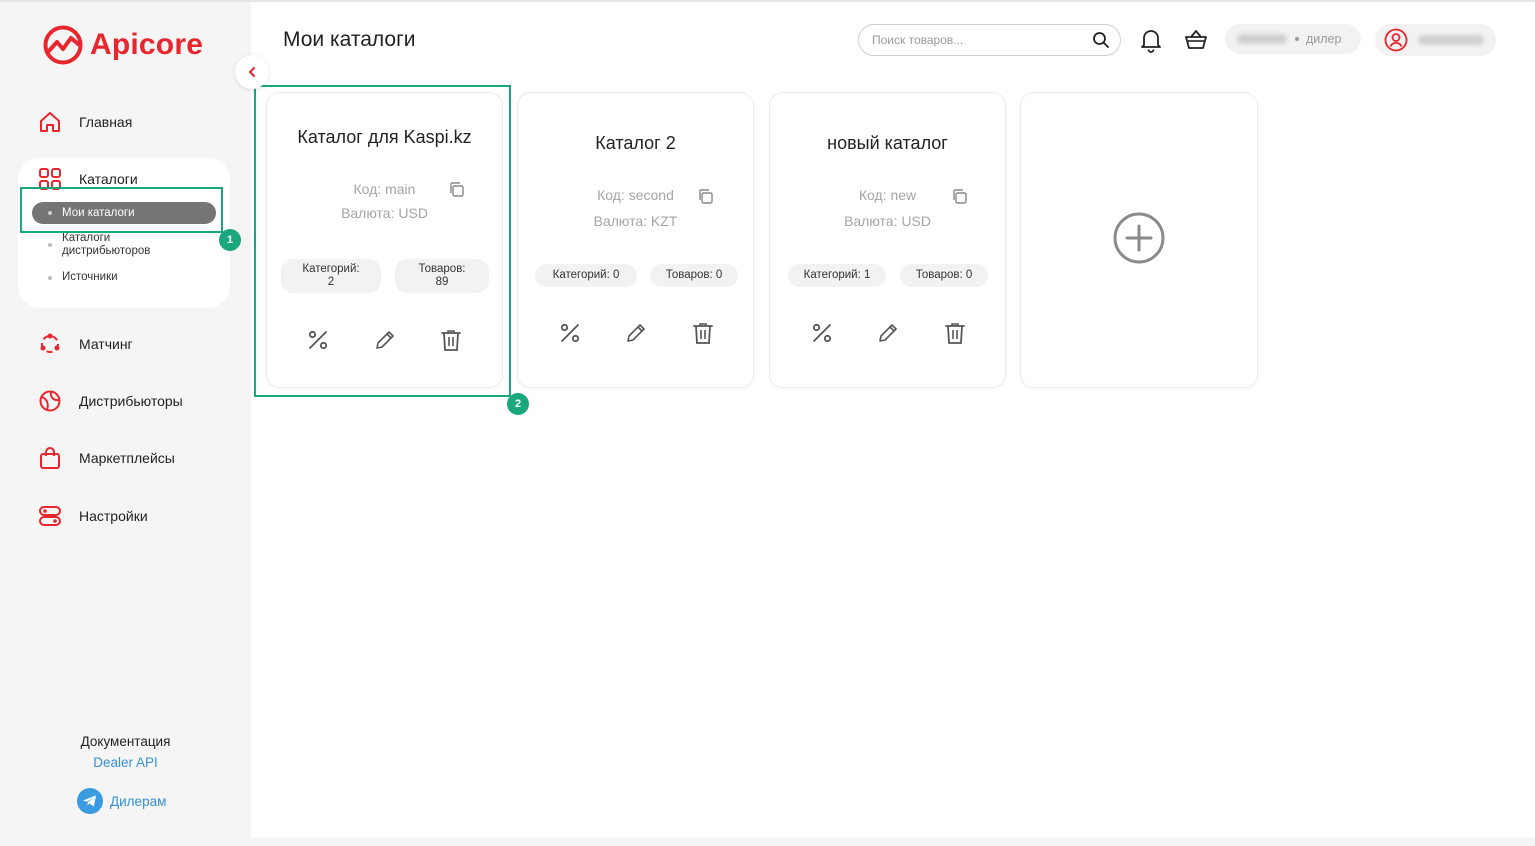 The height and width of the screenshot is (846, 1535). Describe the element at coordinates (50, 343) in the screenshot. I see `matching-icon` at that location.